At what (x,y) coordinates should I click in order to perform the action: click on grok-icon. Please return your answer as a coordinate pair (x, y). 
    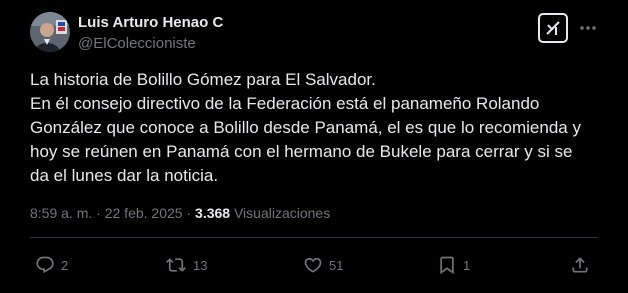
    Looking at the image, I should click on (553, 28).